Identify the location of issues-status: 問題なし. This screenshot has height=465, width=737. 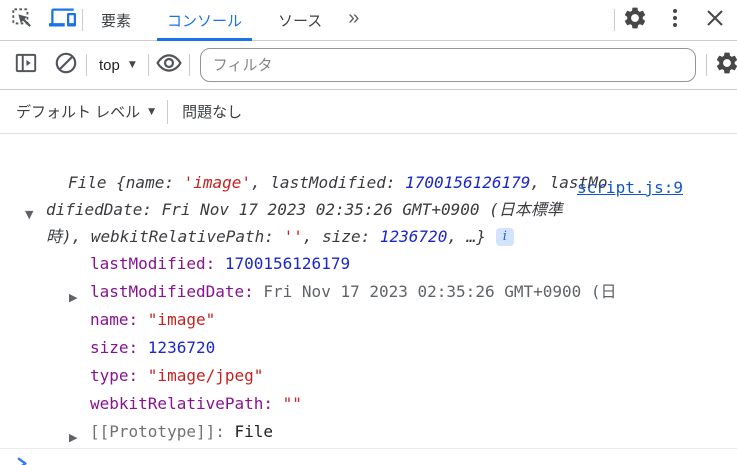
(212, 111).